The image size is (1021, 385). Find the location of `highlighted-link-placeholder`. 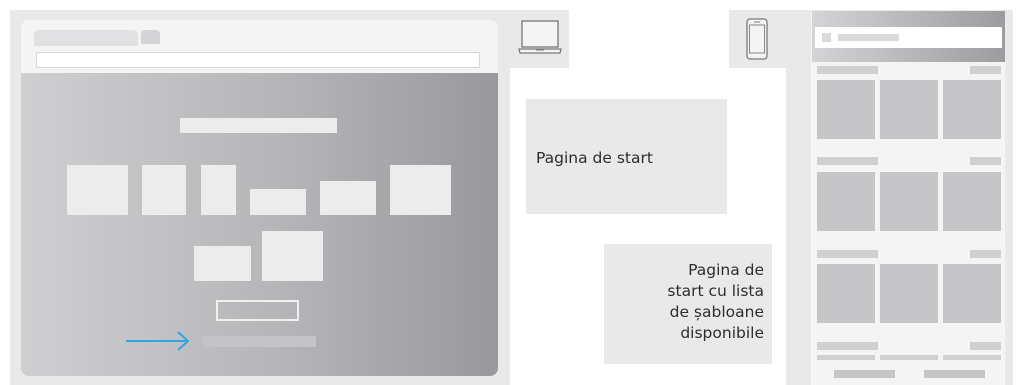

highlighted-link-placeholder is located at coordinates (259, 341).